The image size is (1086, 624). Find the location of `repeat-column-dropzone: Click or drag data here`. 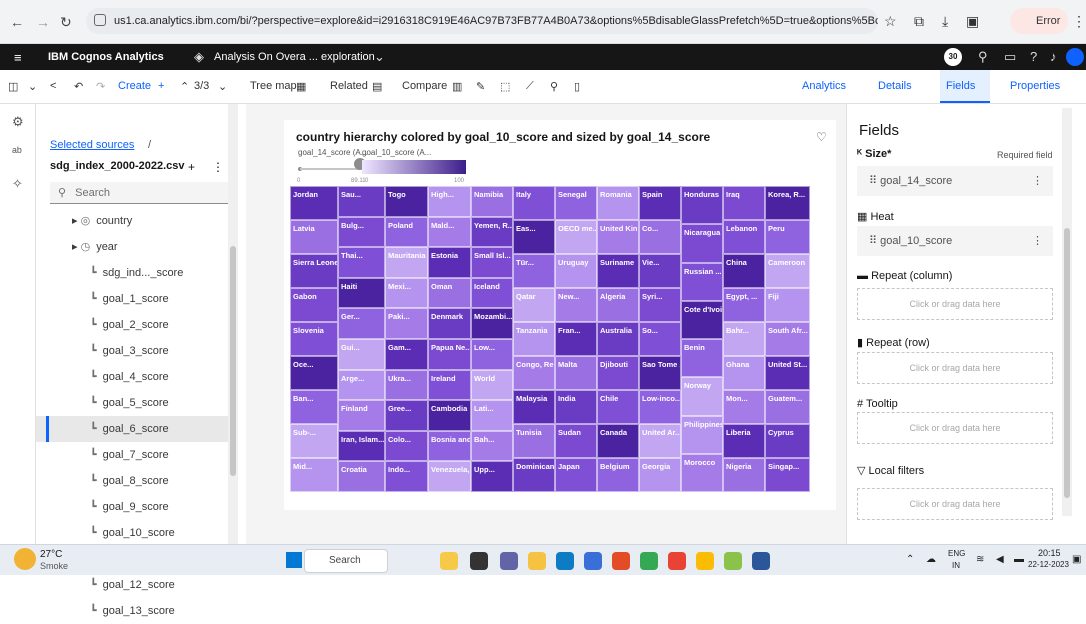

repeat-column-dropzone: Click or drag data here is located at coordinates (955, 304).